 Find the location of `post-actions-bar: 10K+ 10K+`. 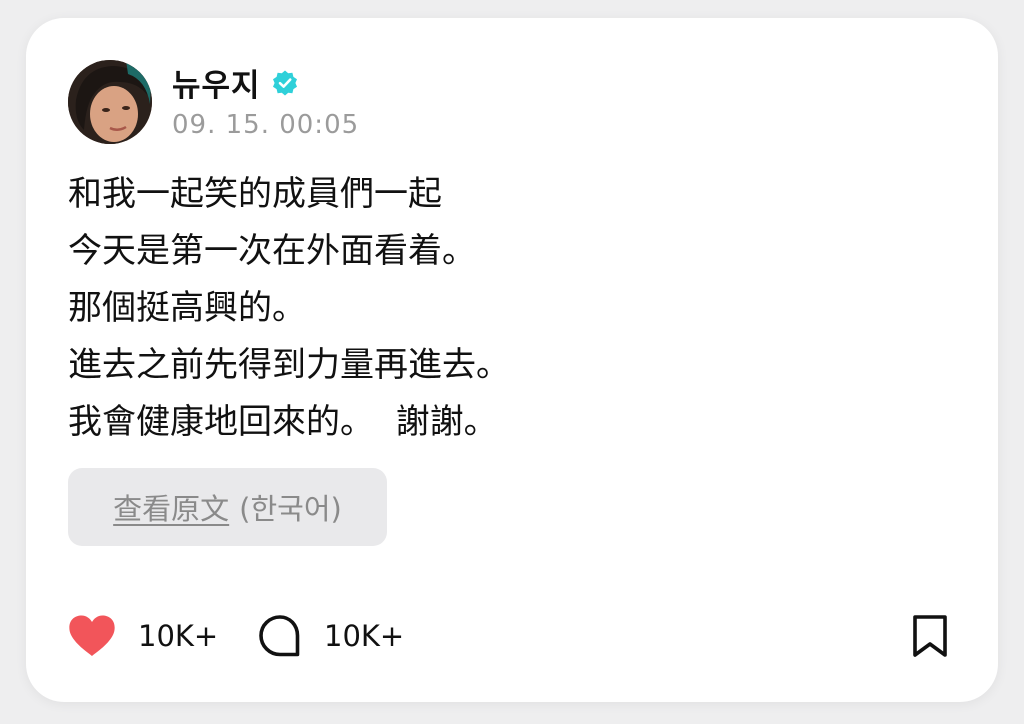

post-actions-bar: 10K+ 10K+ is located at coordinates (512, 636).